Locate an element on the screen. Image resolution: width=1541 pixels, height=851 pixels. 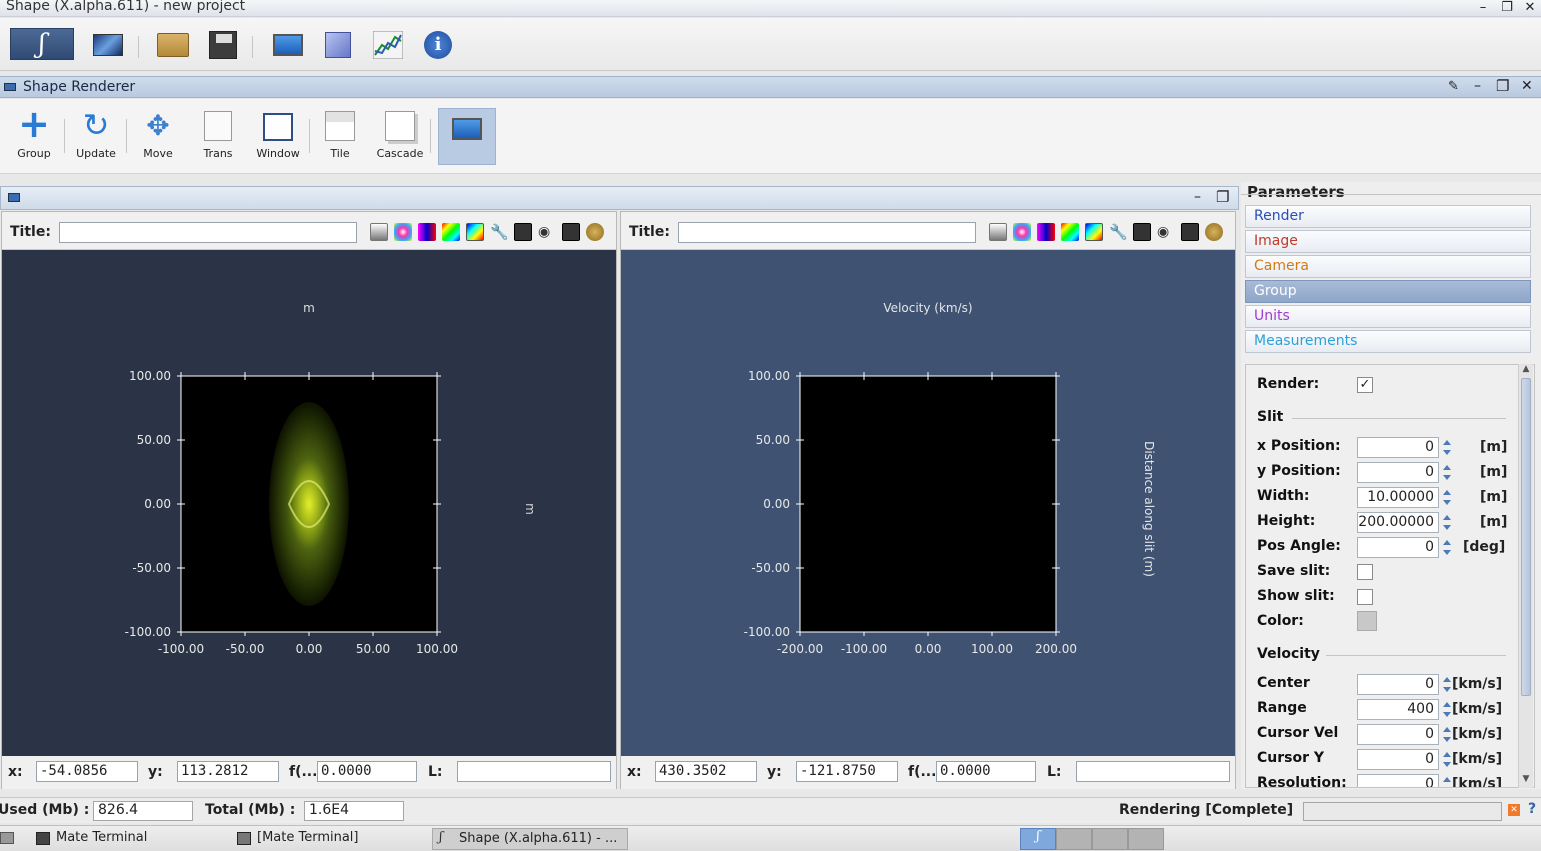
cursor-vel-spinner is located at coordinates (1446, 734).